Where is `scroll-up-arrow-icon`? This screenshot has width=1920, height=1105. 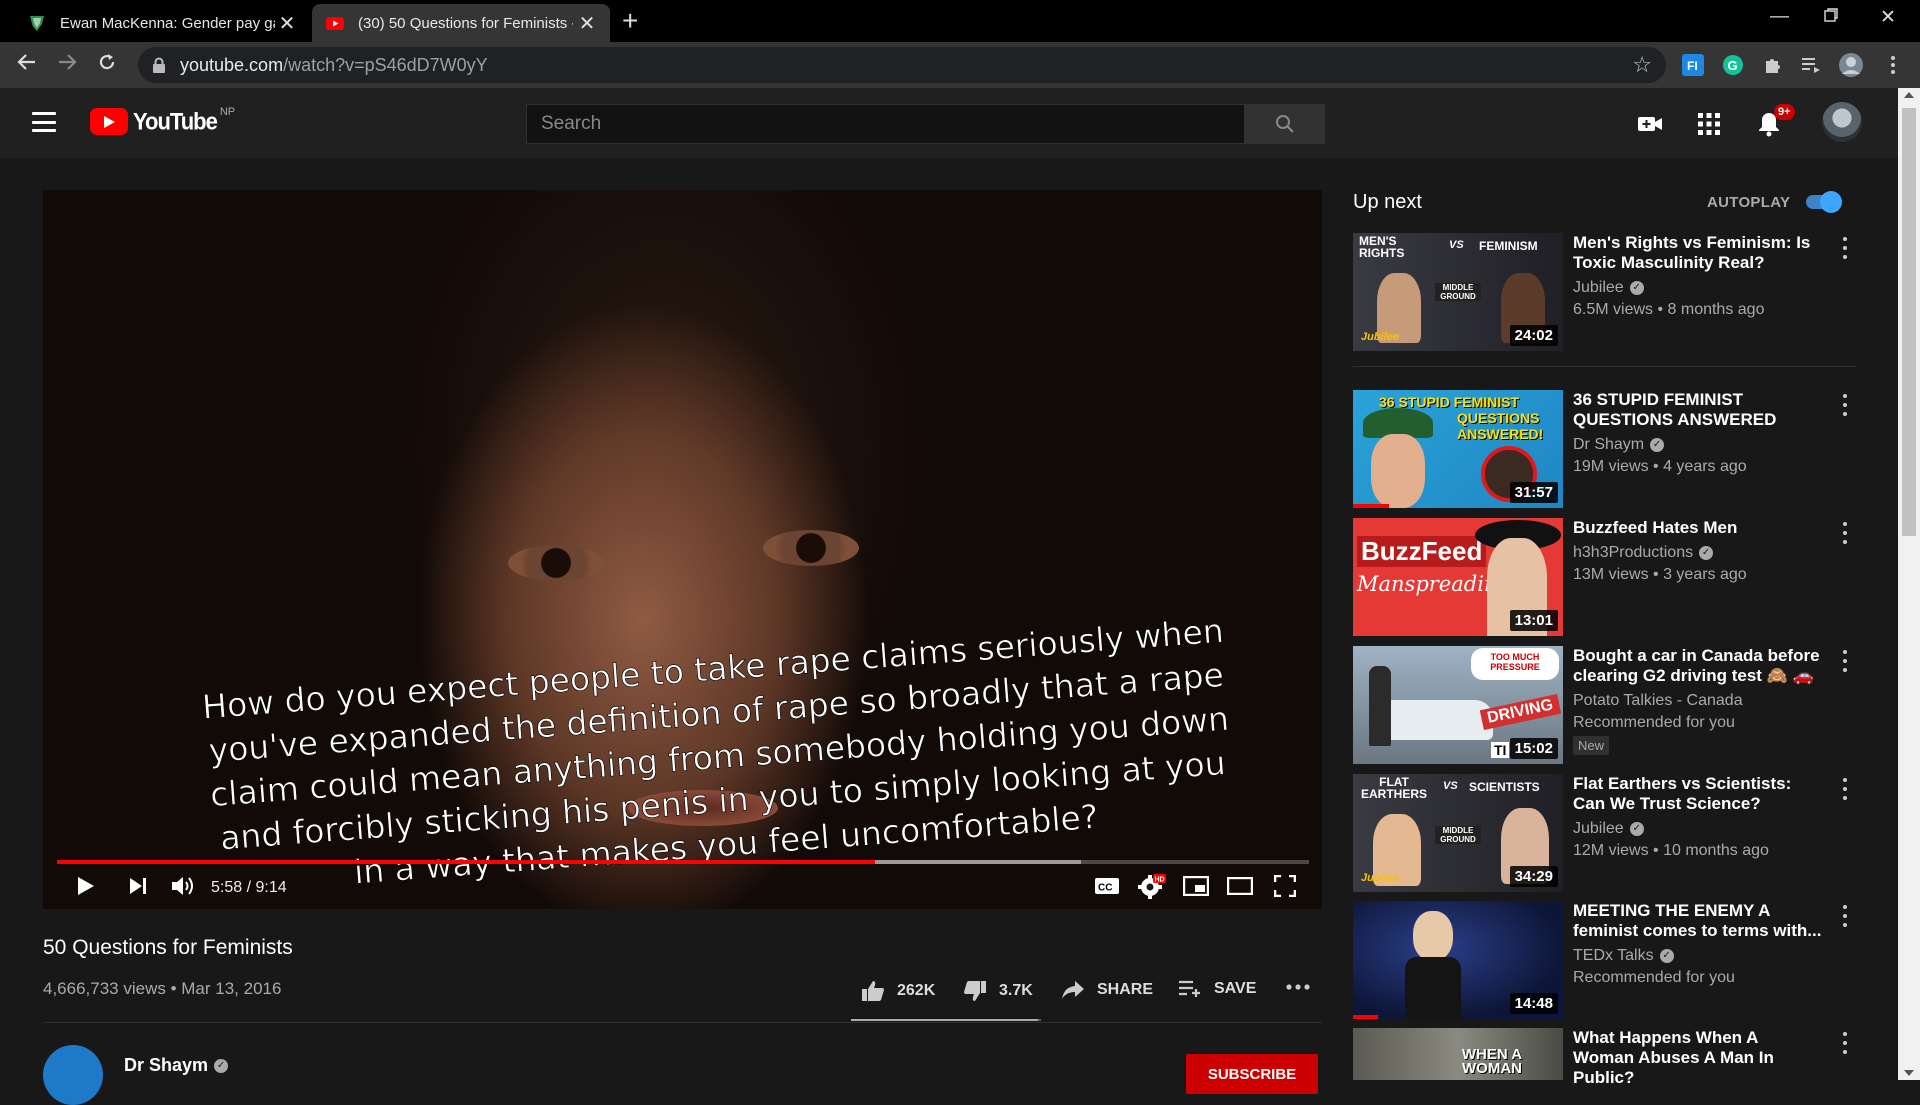 scroll-up-arrow-icon is located at coordinates (1909, 95).